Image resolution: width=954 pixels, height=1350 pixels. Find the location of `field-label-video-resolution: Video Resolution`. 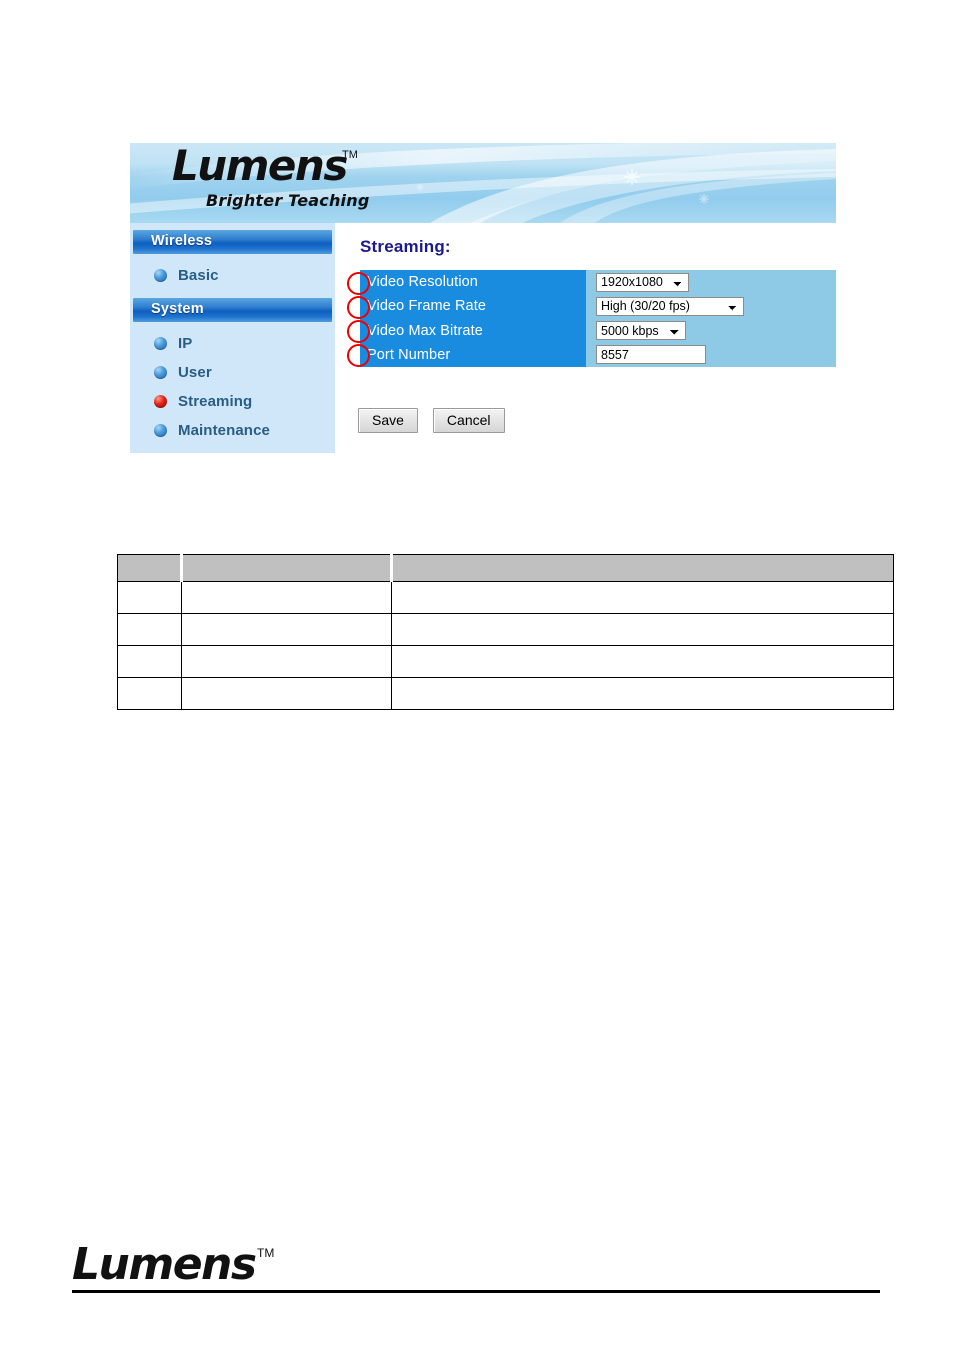

field-label-video-resolution: Video Resolution is located at coordinates (422, 282).